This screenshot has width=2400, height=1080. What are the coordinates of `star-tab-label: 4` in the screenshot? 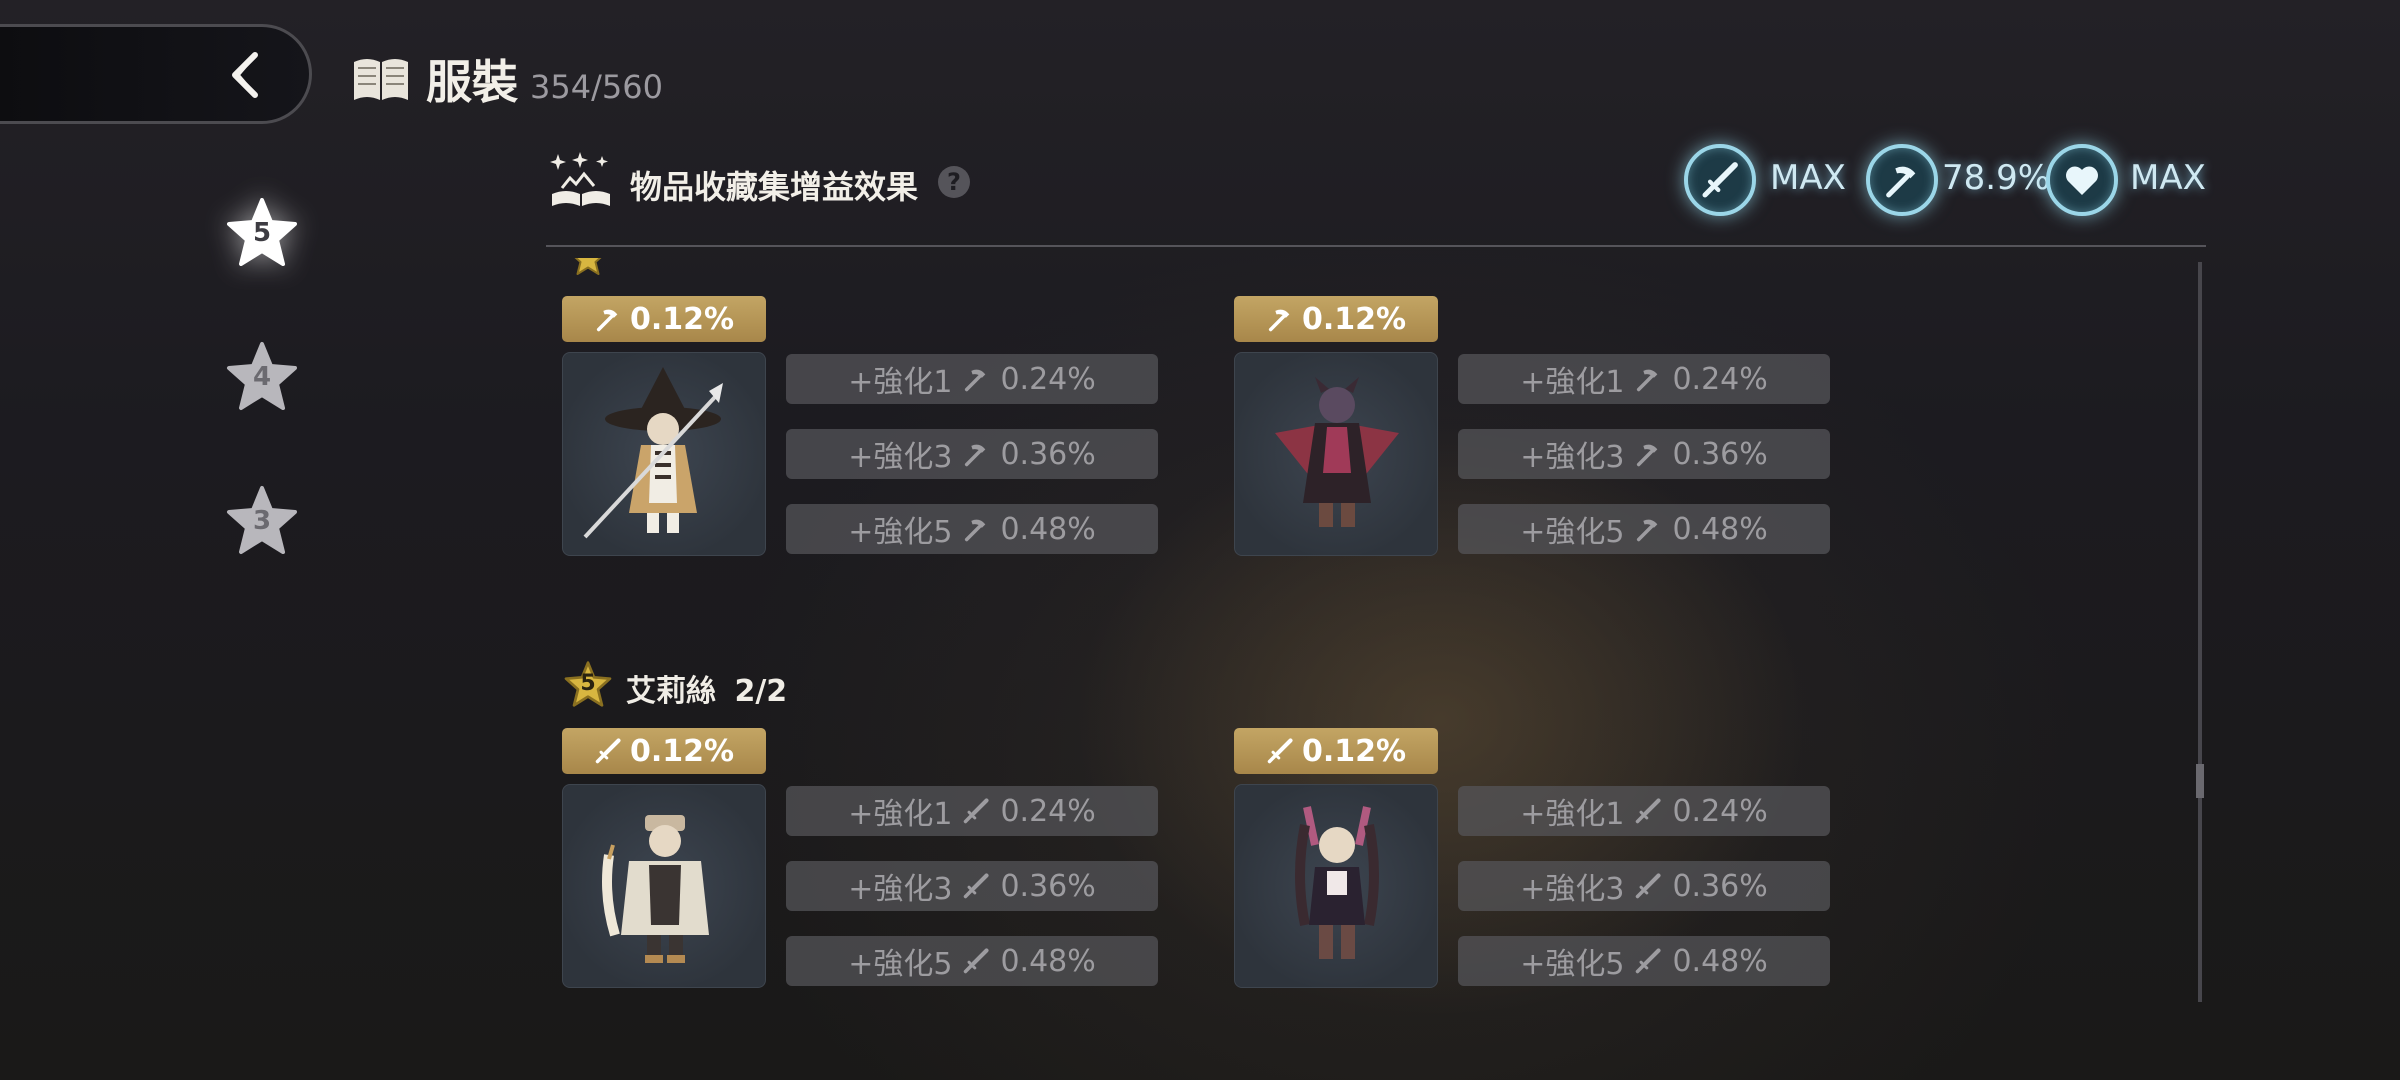 It's located at (262, 377).